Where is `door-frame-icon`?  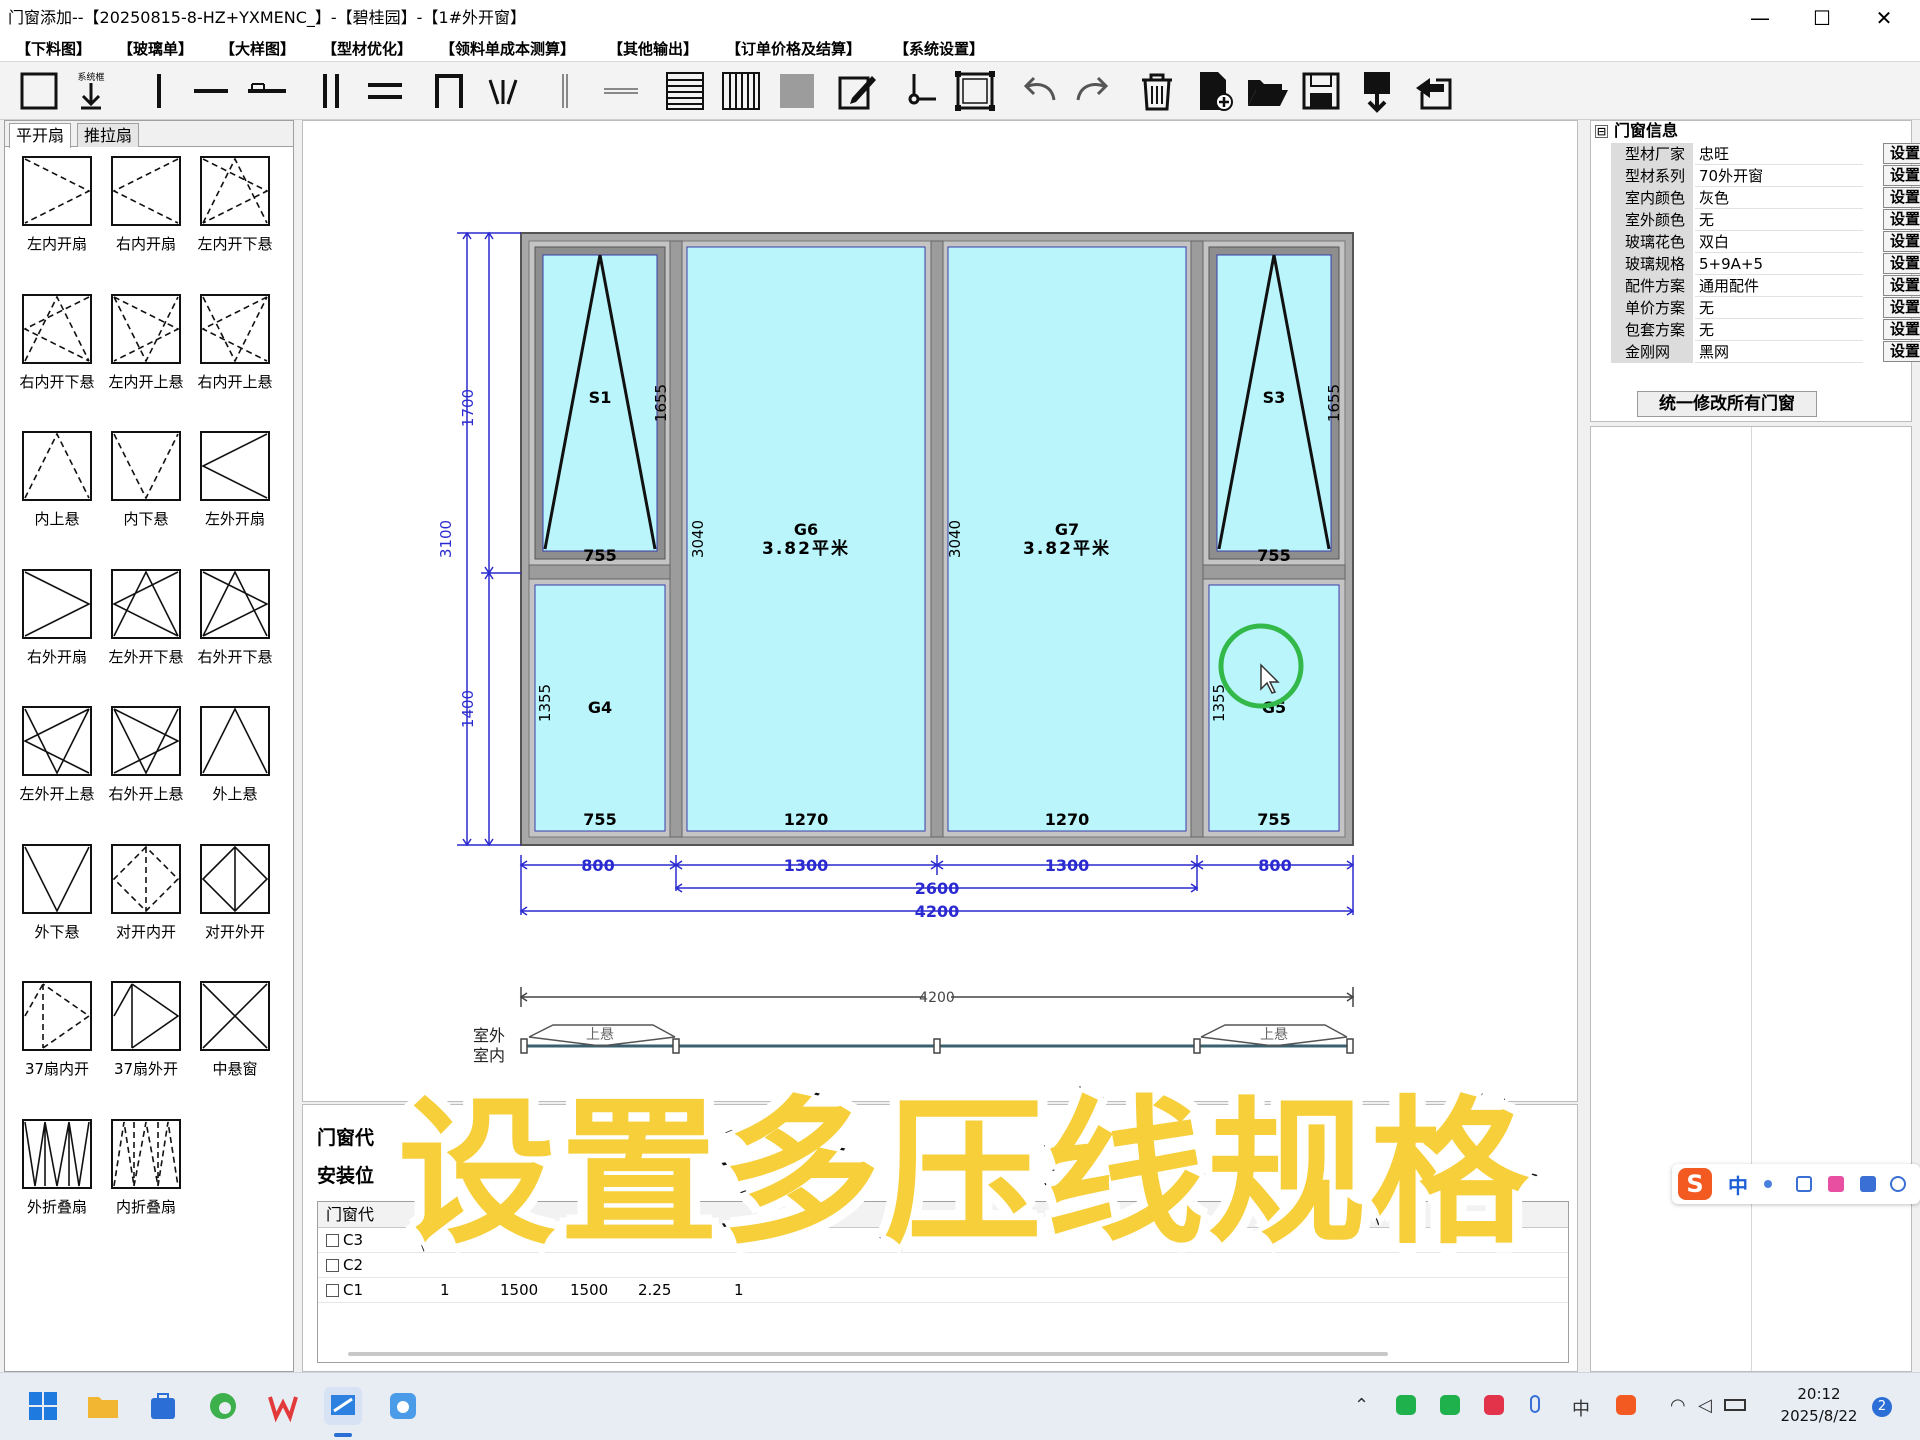 door-frame-icon is located at coordinates (449, 91).